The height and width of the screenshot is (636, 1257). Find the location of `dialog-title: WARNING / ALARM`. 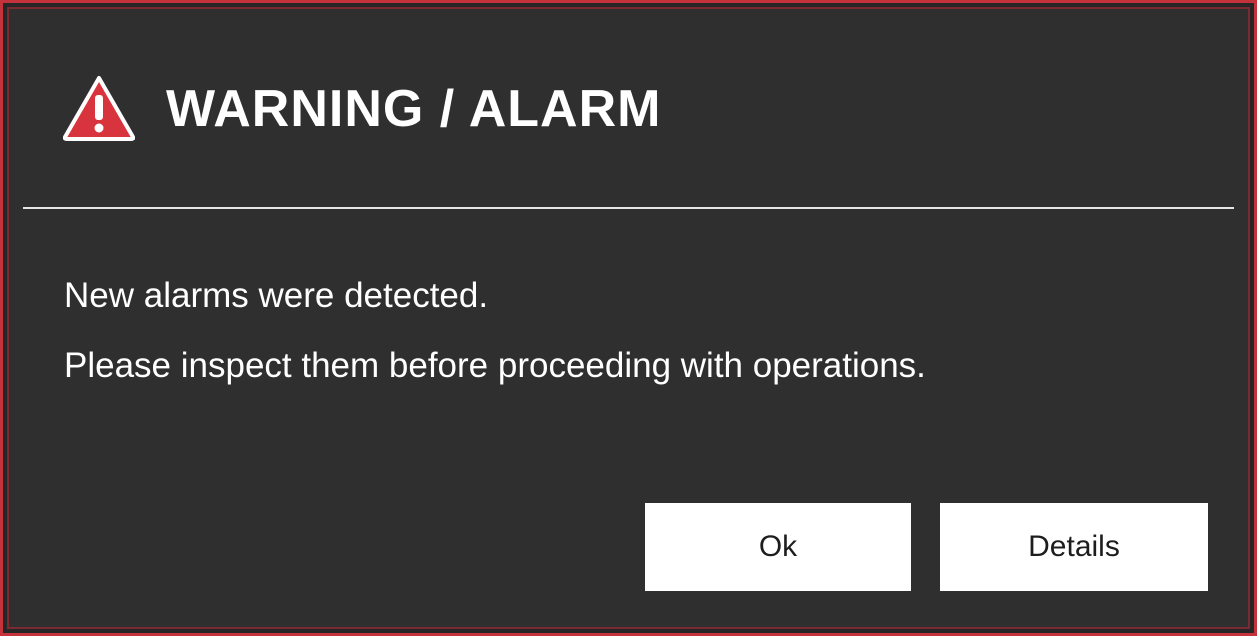

dialog-title: WARNING / ALARM is located at coordinates (414, 109).